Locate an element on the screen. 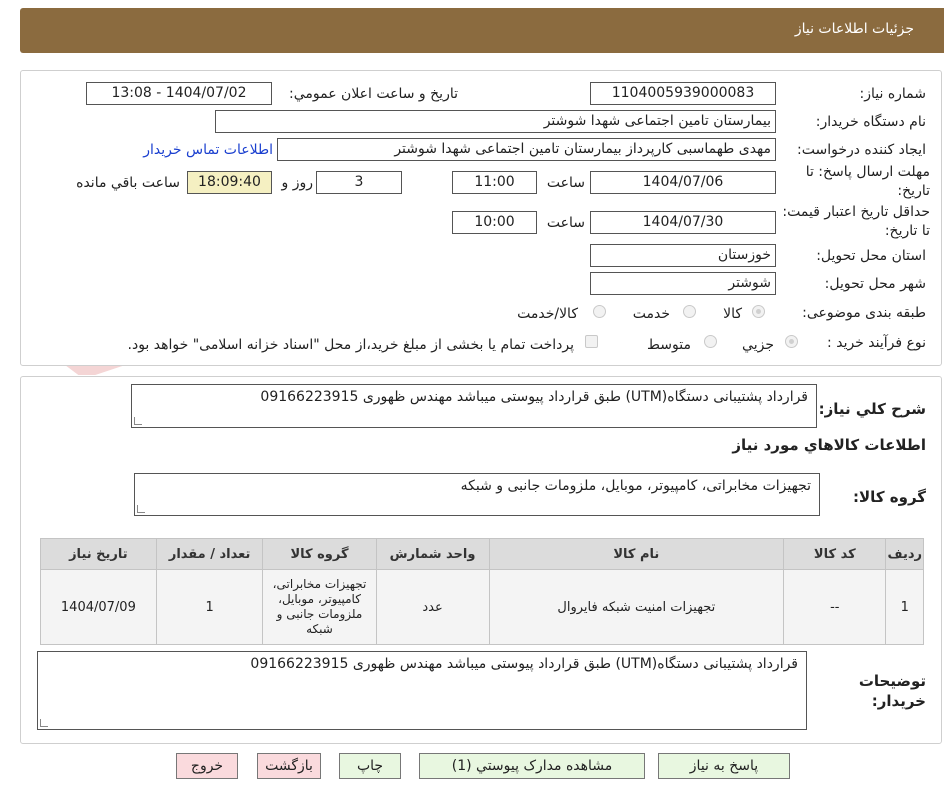 This screenshot has height=798, width=944. days-field: 3 is located at coordinates (359, 182).